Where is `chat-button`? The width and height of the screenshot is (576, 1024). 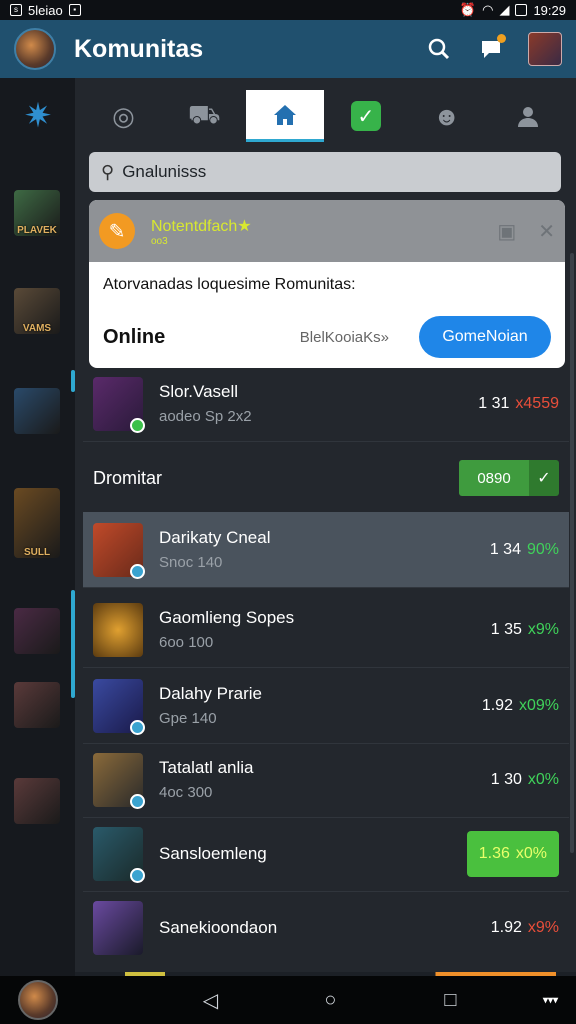 chat-button is located at coordinates (491, 49).